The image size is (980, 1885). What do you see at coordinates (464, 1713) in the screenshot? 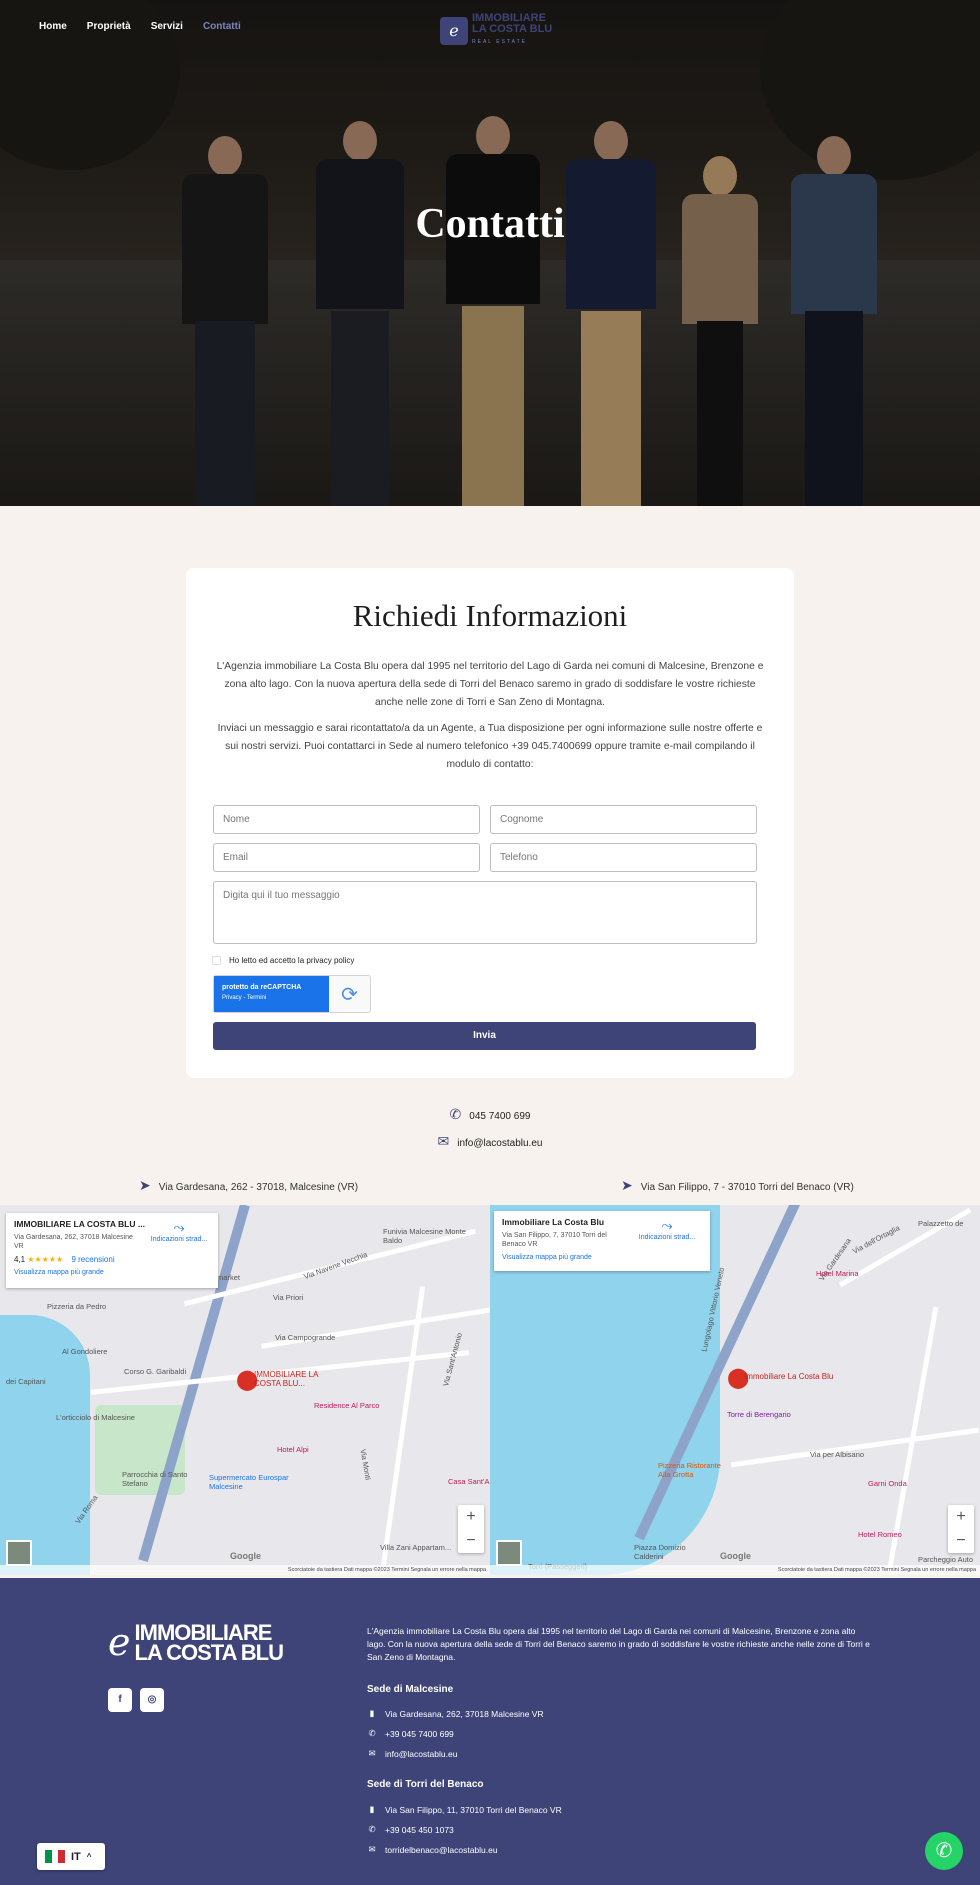
I see `footer-address-text: Via Gardesana, 262, 37018 Malcesine VR` at bounding box center [464, 1713].